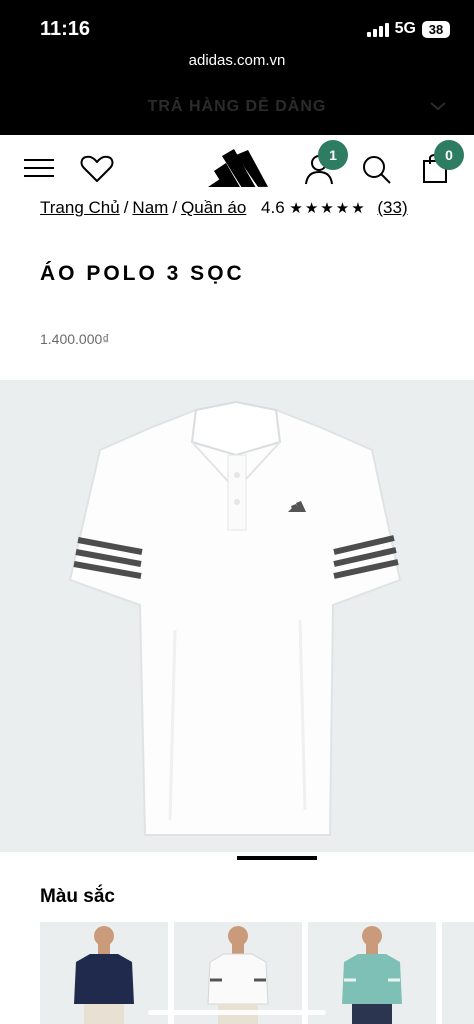 Image resolution: width=474 pixels, height=1024 pixels. Describe the element at coordinates (75, 339) in the screenshot. I see `product-price: 1.400.000₫` at that location.